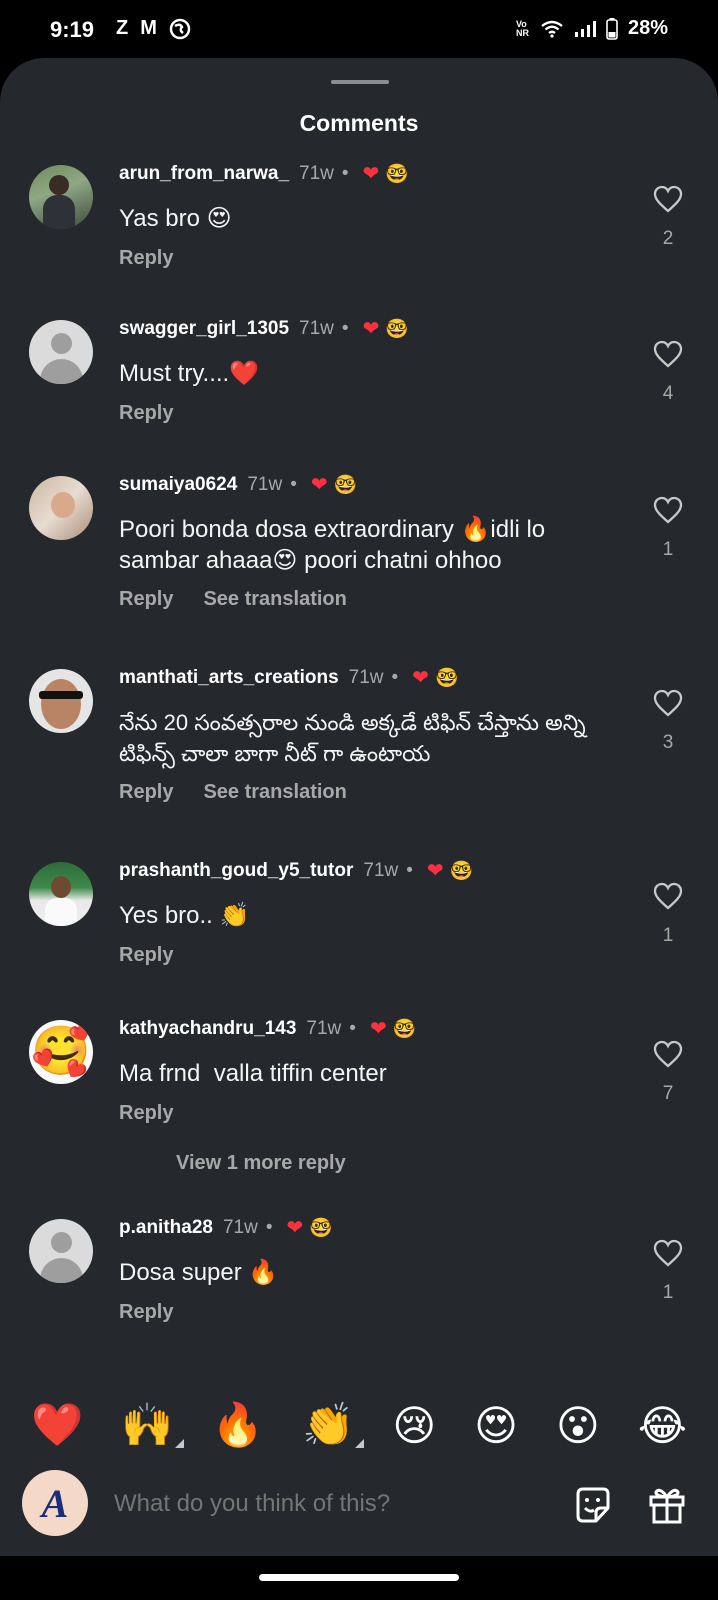 Image resolution: width=718 pixels, height=1600 pixels. Describe the element at coordinates (647, 28) in the screenshot. I see `battery-percent: 28%` at that location.